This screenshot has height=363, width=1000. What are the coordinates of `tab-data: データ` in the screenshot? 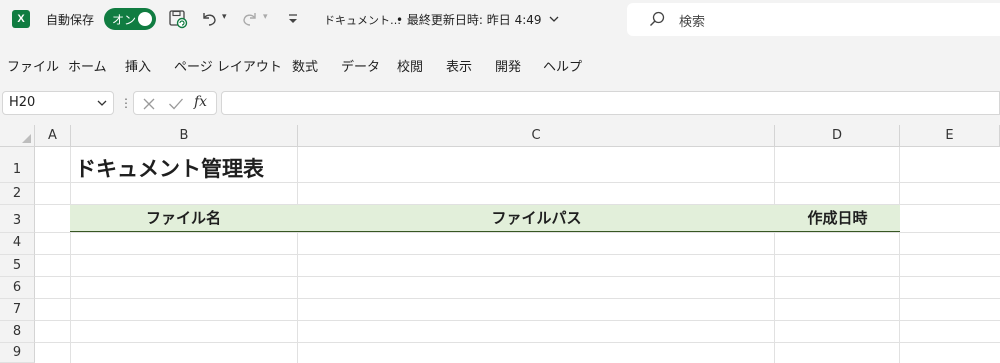 It's located at (360, 65).